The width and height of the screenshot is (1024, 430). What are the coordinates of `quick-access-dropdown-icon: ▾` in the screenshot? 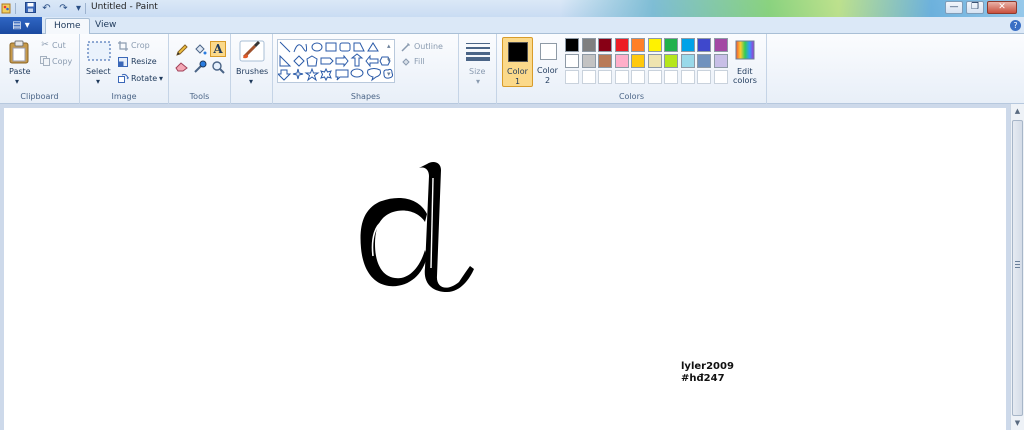 It's located at (78, 8).